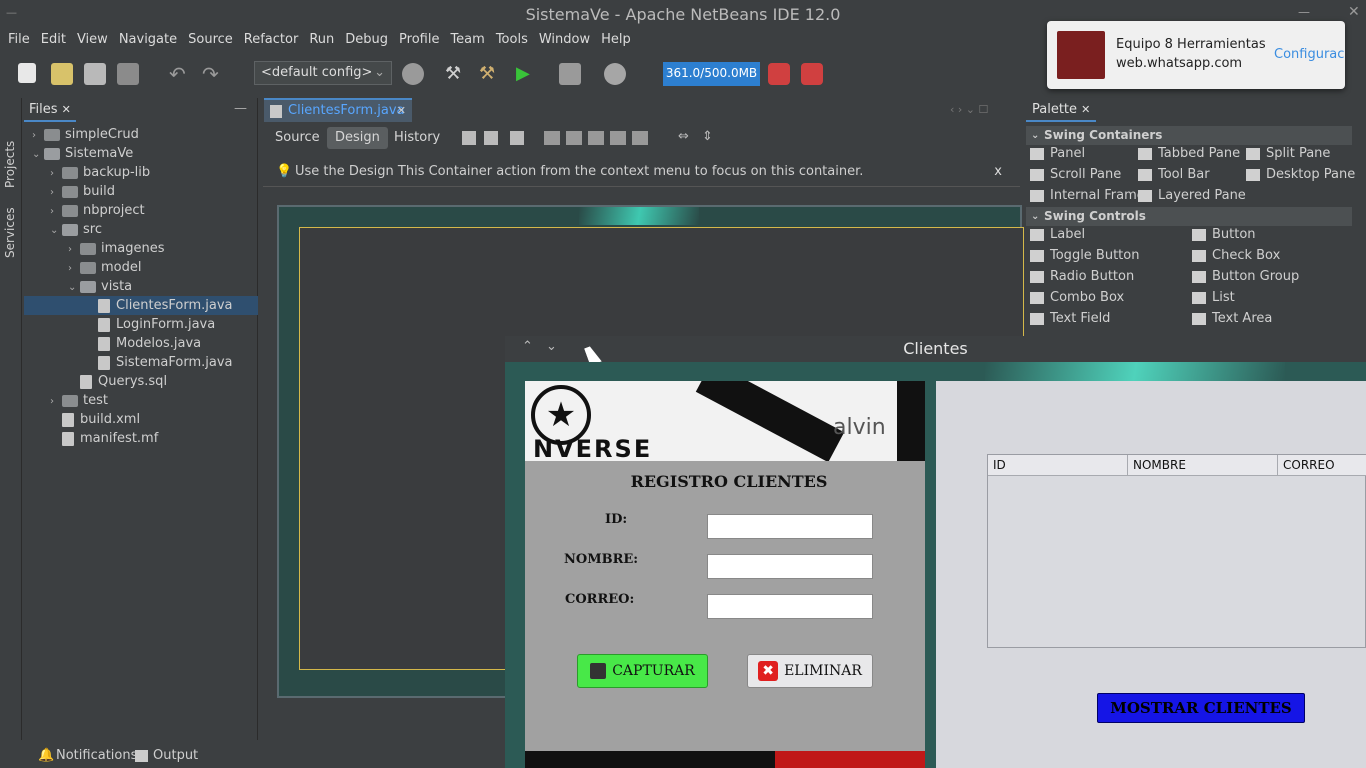  I want to click on redo-icon: ↷, so click(213, 74).